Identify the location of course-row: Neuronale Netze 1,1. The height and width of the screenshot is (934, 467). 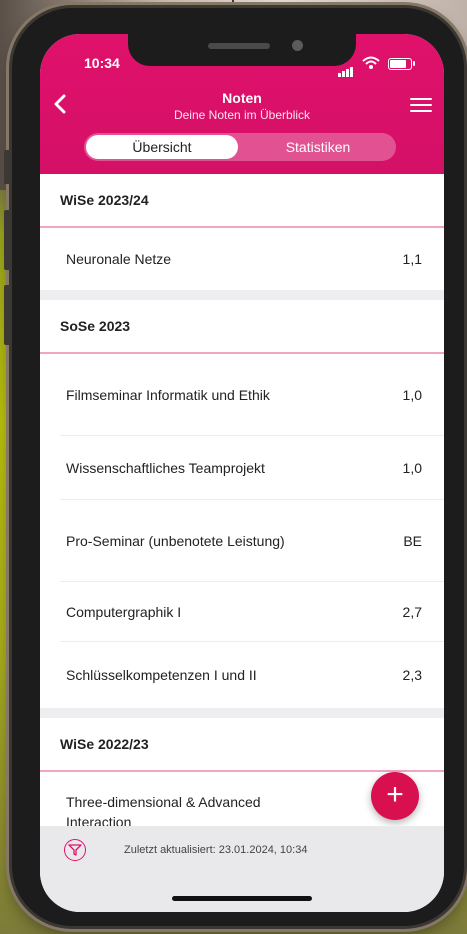
(242, 259).